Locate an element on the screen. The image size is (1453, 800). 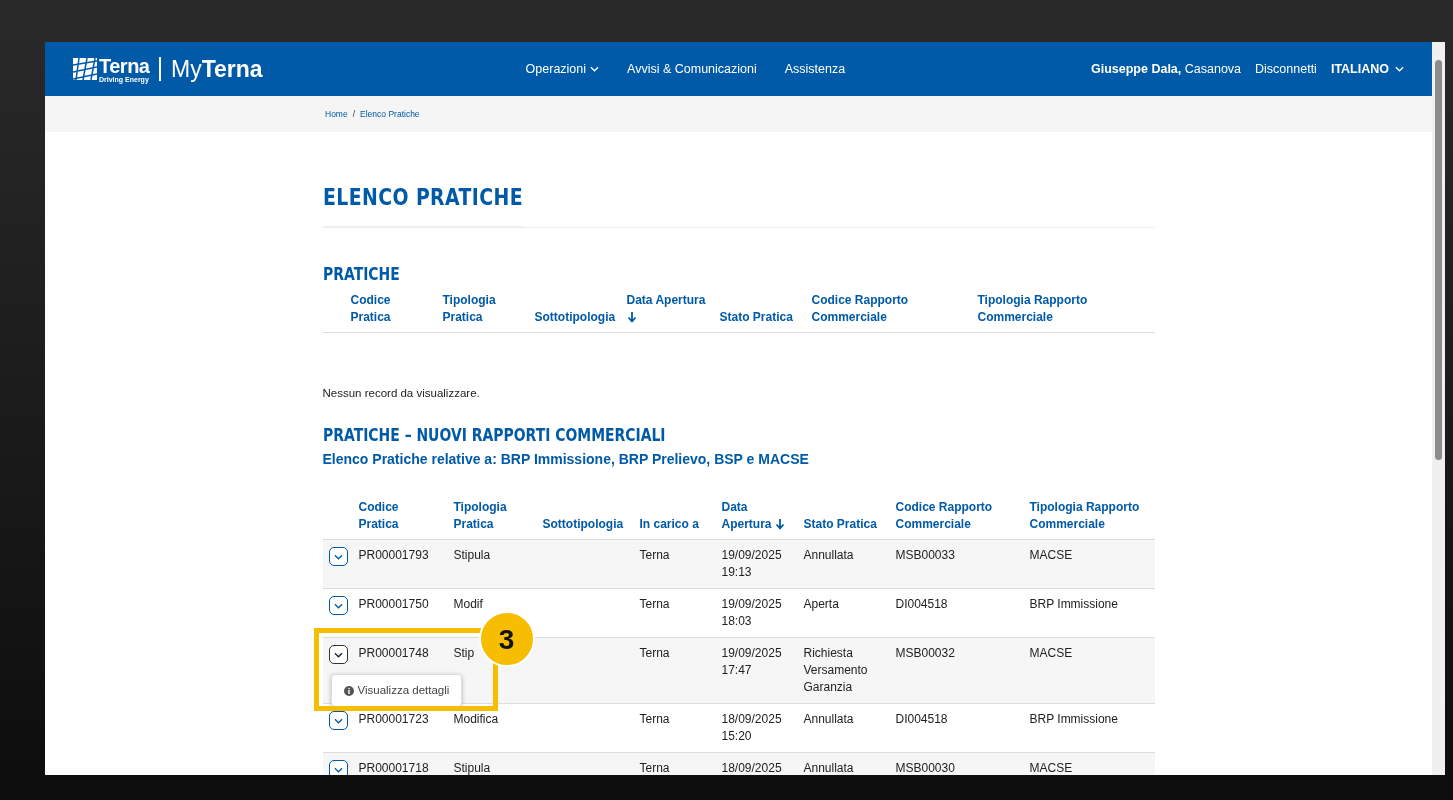
section-title: PRATICHE is located at coordinates (361, 274).